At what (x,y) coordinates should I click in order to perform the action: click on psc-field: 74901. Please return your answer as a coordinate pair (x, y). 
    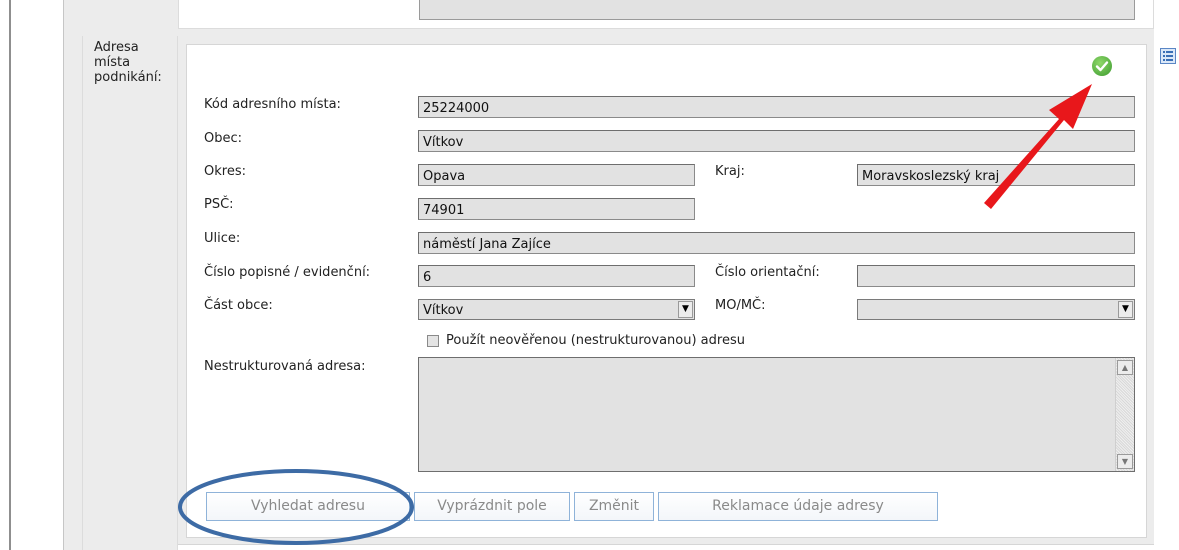
    Looking at the image, I should click on (556, 209).